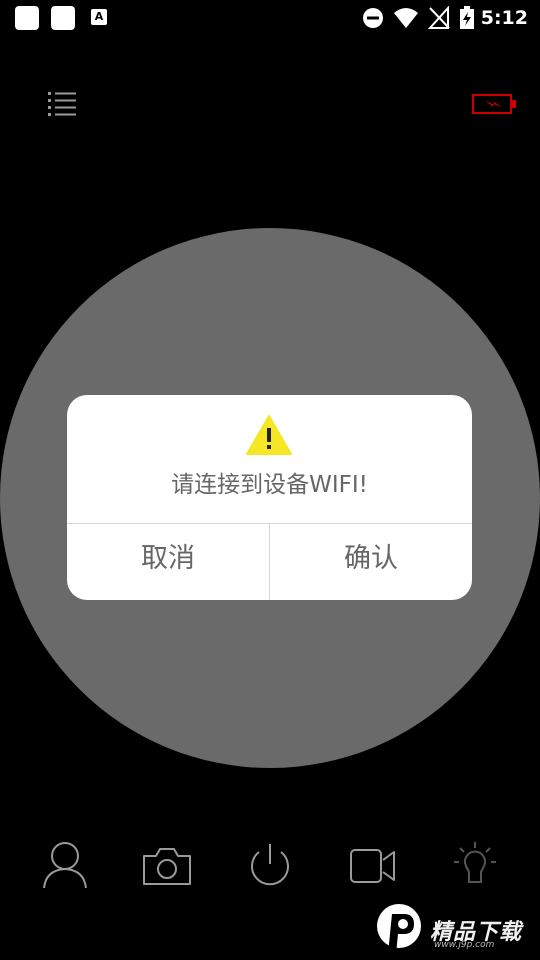  I want to click on do-not-disturb-icon, so click(373, 18).